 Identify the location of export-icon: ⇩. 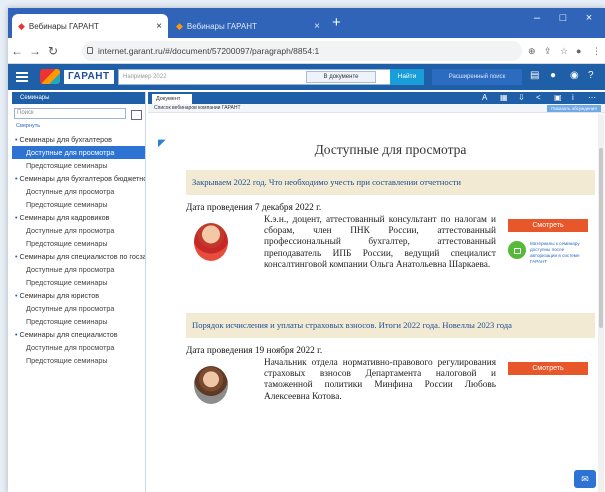
(521, 97).